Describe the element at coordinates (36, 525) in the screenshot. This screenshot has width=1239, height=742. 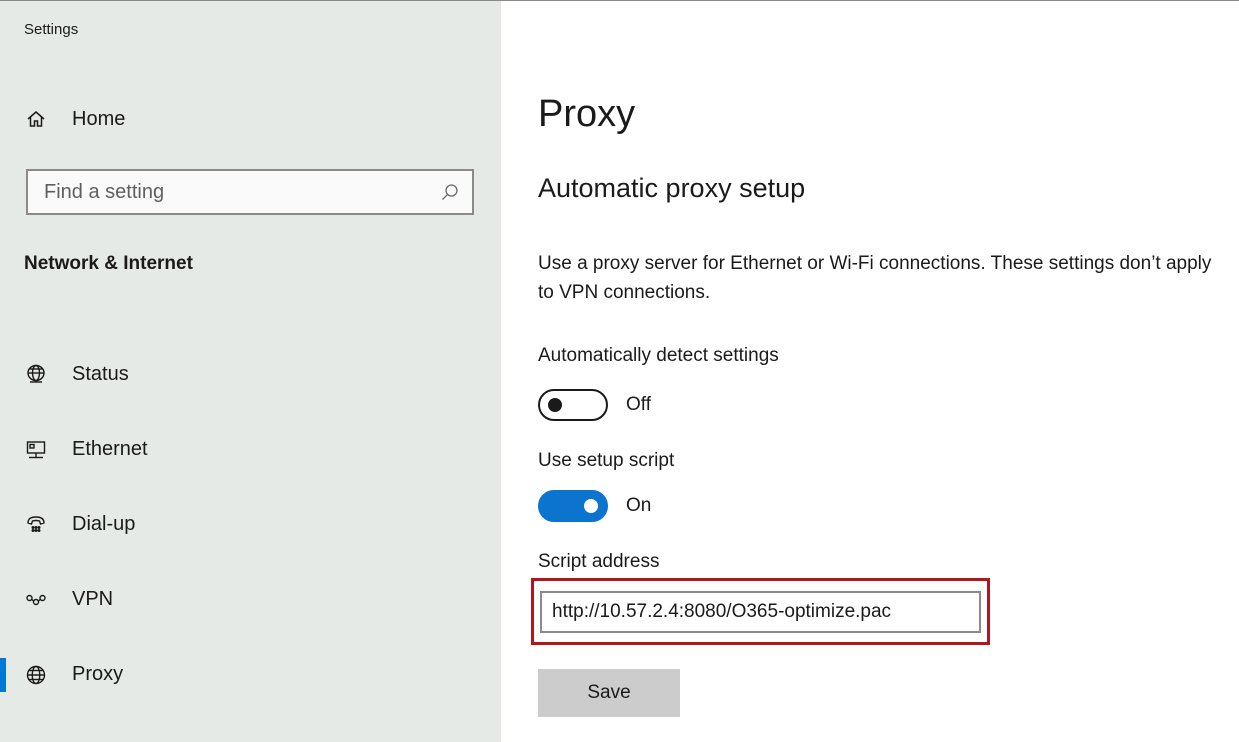
I see `dial-up-icon` at that location.